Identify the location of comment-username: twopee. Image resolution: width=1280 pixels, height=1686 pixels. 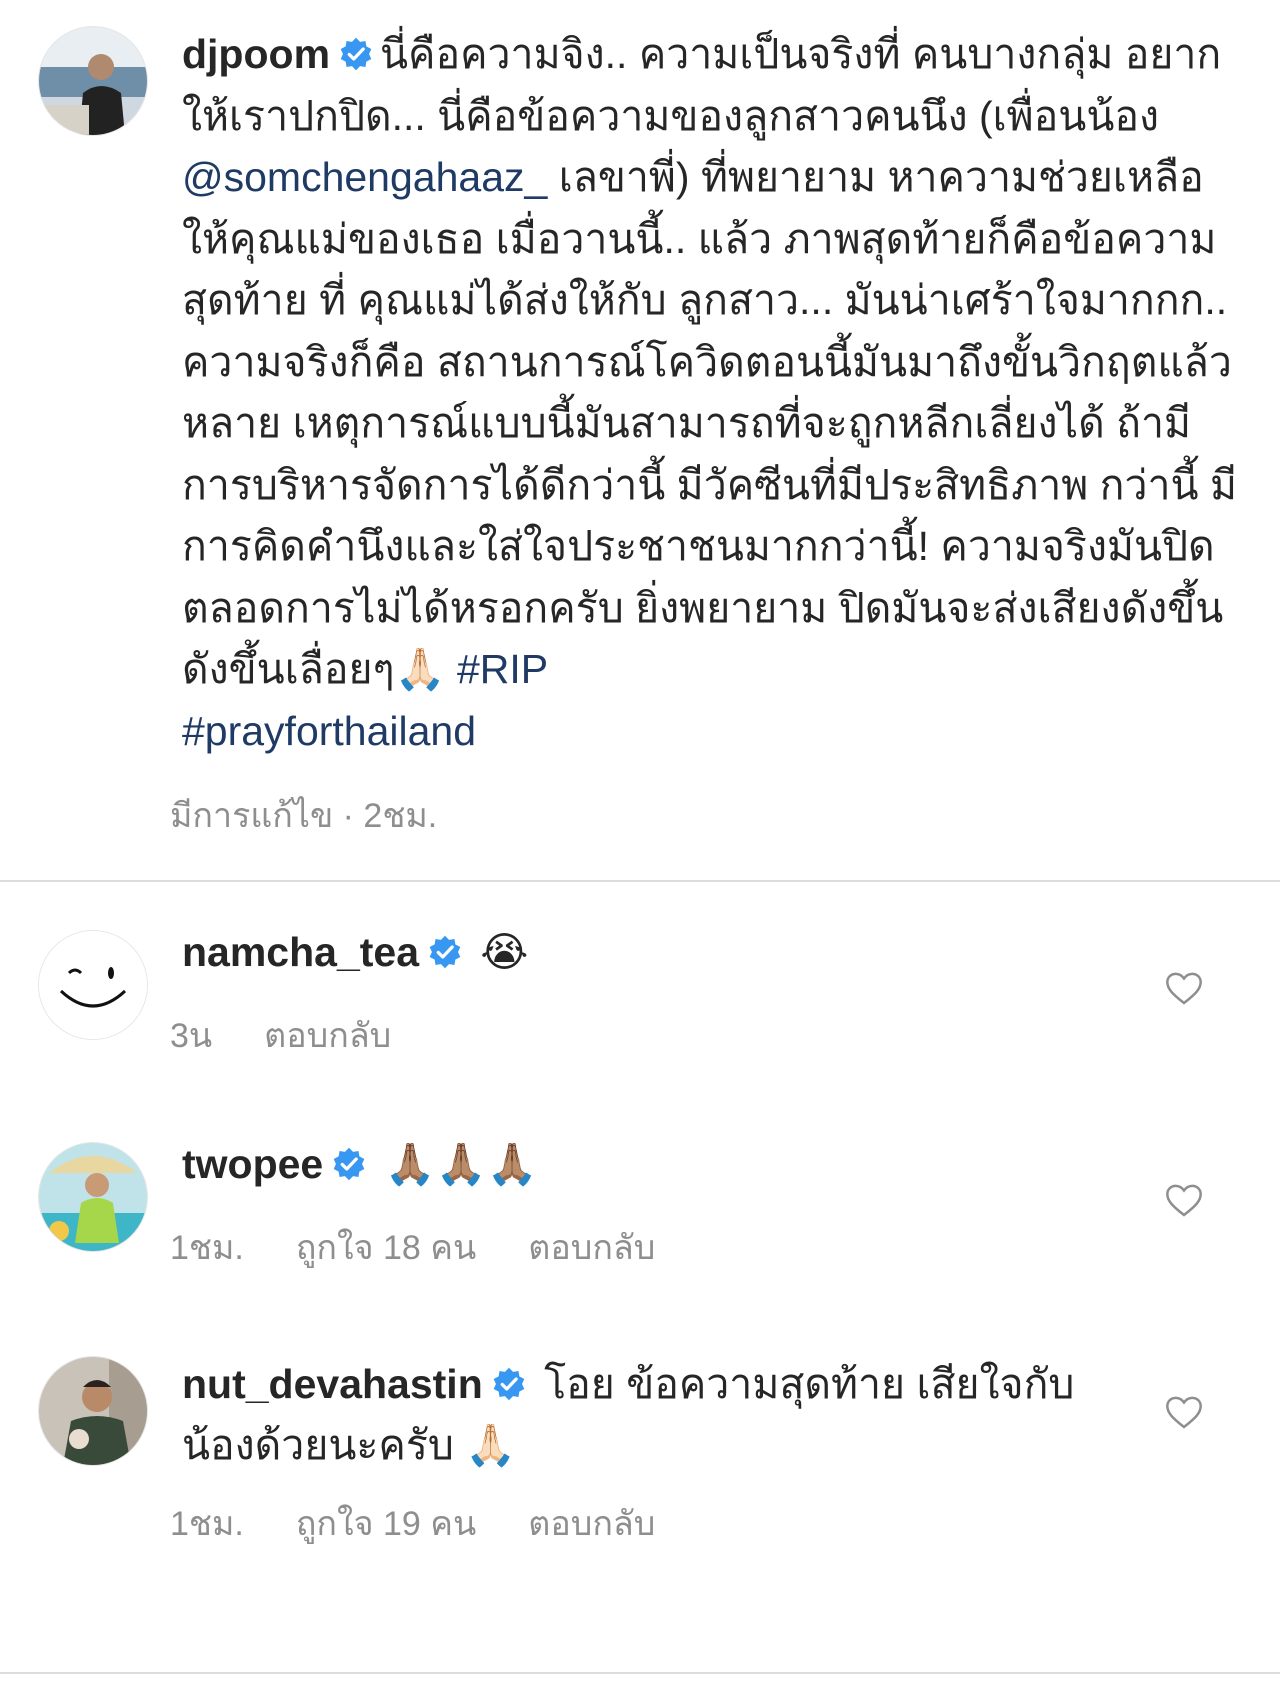
(252, 1164).